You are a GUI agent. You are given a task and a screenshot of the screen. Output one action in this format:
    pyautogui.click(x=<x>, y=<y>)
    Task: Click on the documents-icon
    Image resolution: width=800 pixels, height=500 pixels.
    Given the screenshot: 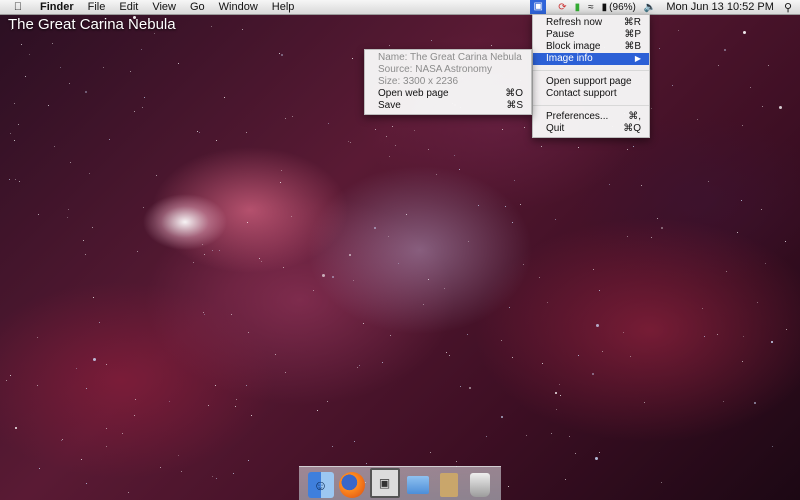 What is the action you would take?
    pyautogui.click(x=449, y=485)
    